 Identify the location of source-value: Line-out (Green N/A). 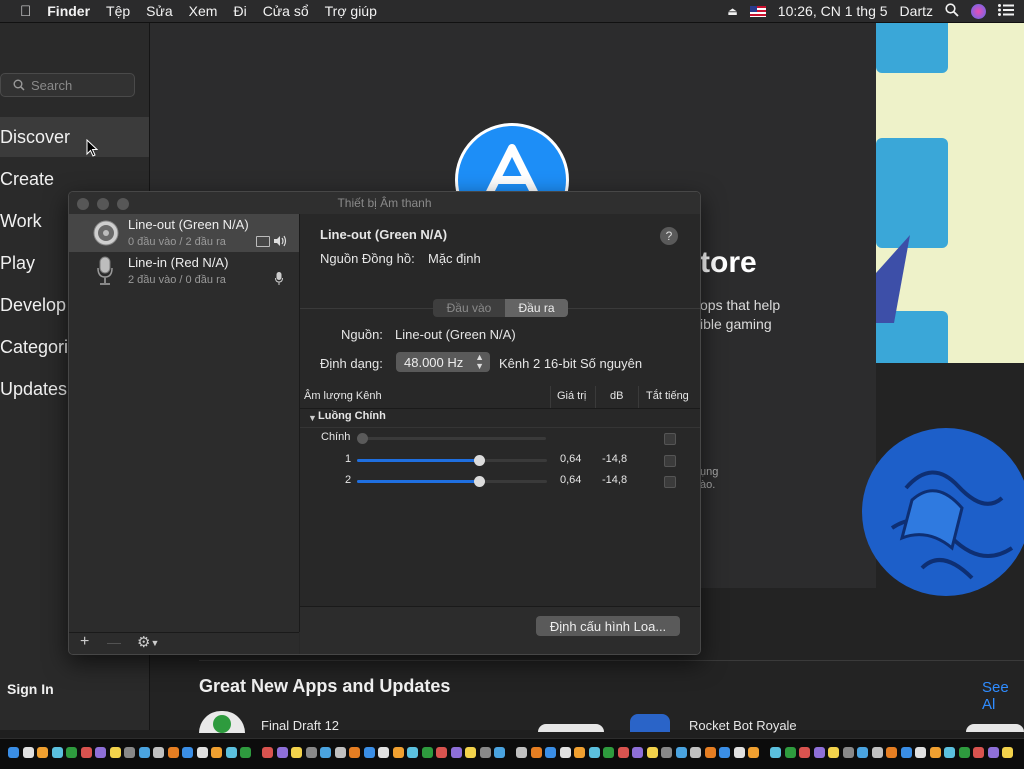
(455, 334).